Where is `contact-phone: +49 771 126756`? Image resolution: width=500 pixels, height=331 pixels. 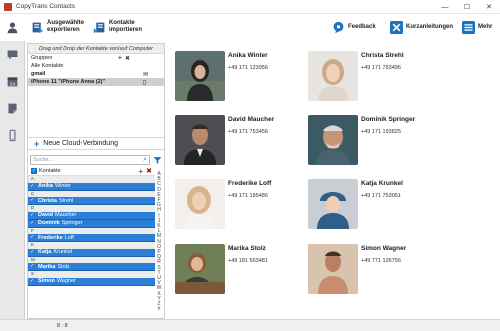 contact-phone: +49 771 126756 is located at coordinates (381, 261).